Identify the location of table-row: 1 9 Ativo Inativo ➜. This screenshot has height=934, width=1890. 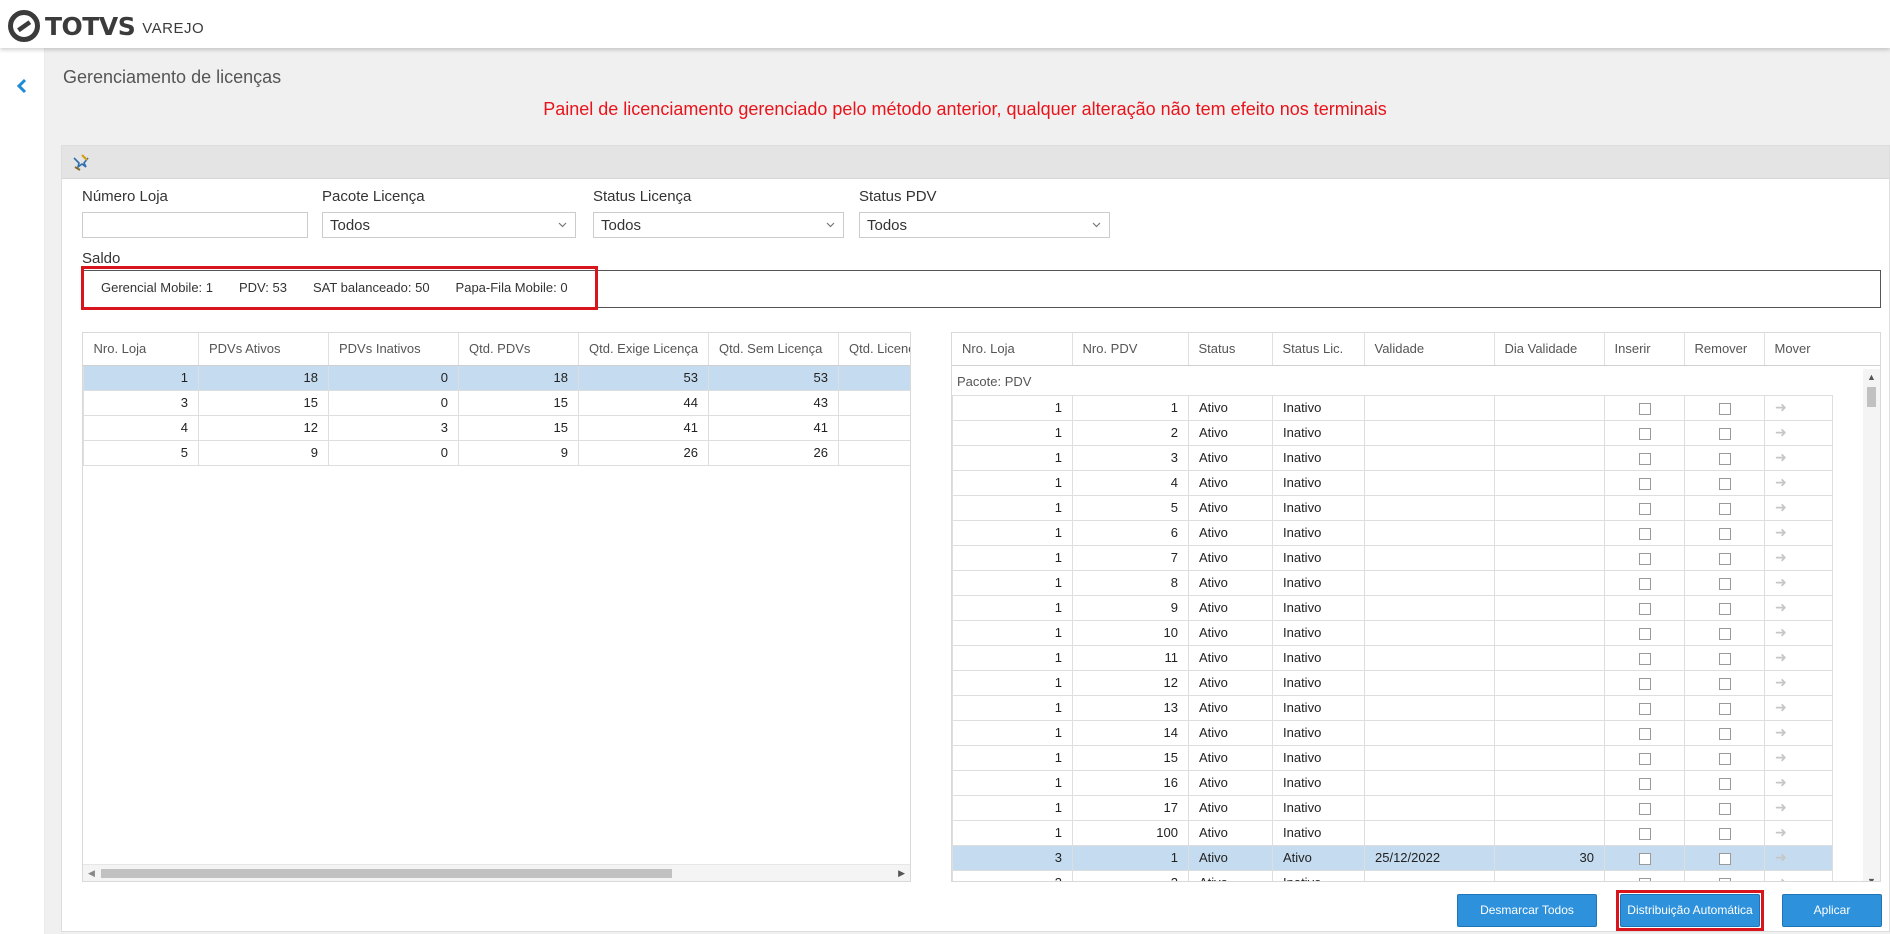
(1392, 607).